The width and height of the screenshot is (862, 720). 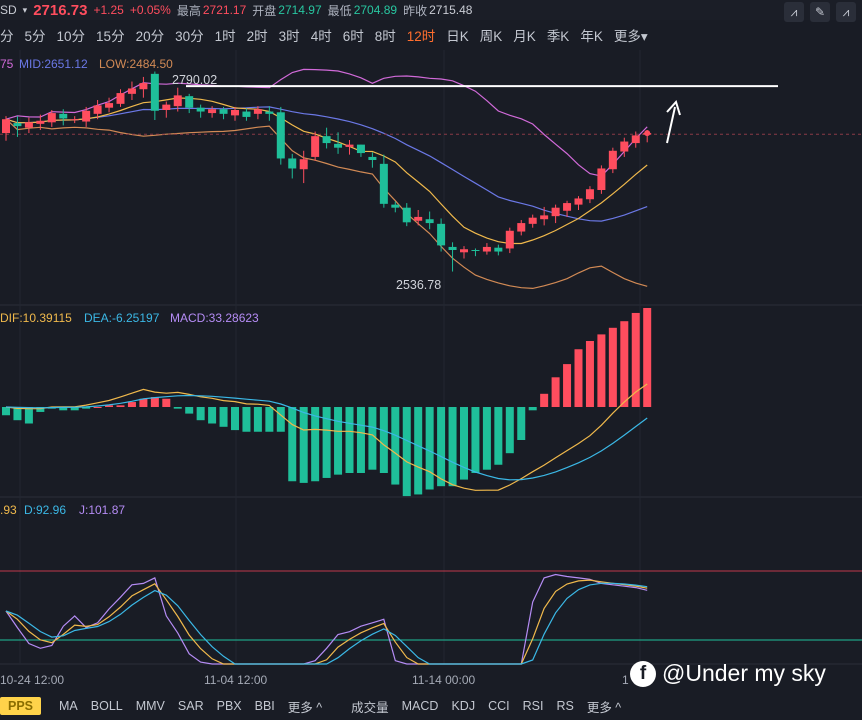 I want to click on sub-indicator-tab: 更多 ^, so click(x=604, y=706).